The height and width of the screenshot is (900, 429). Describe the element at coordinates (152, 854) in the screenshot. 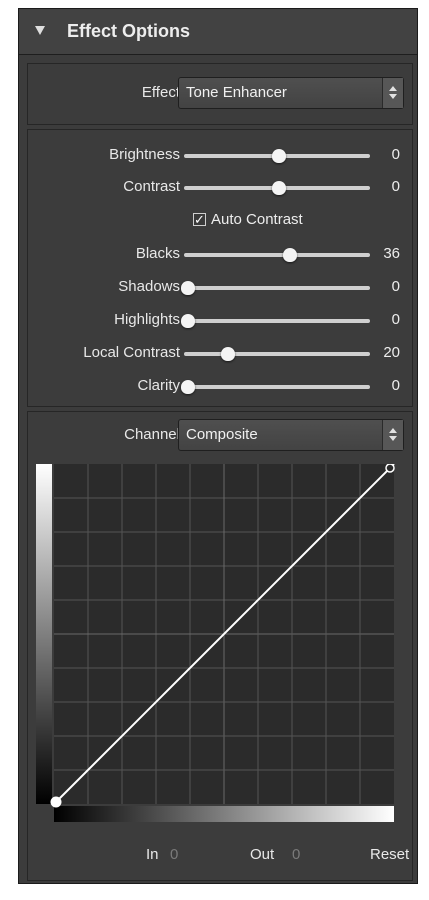

I see `in-label: In` at that location.